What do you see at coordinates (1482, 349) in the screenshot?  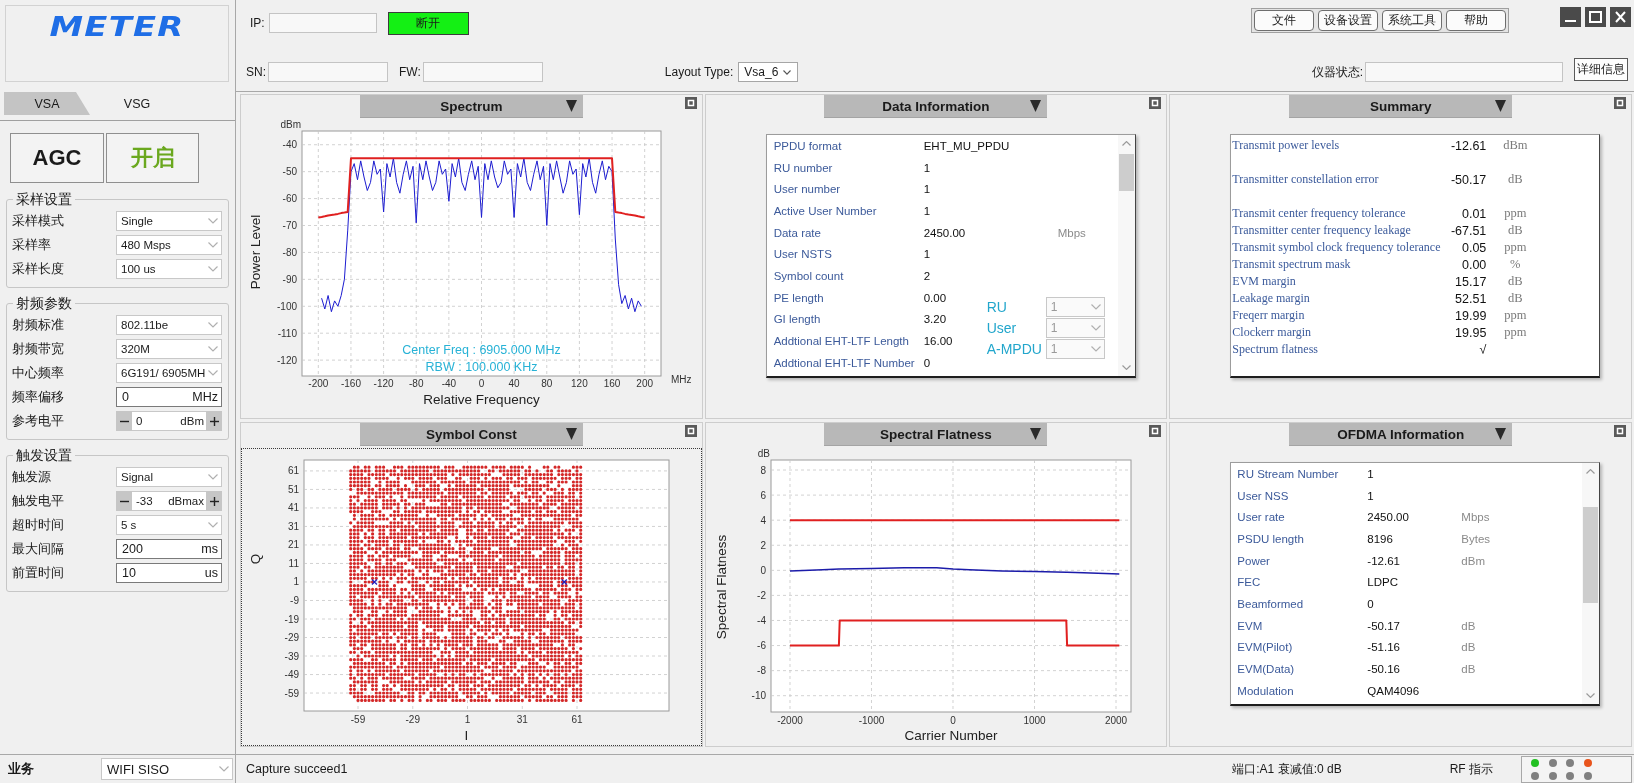 I see `metric-value: √` at bounding box center [1482, 349].